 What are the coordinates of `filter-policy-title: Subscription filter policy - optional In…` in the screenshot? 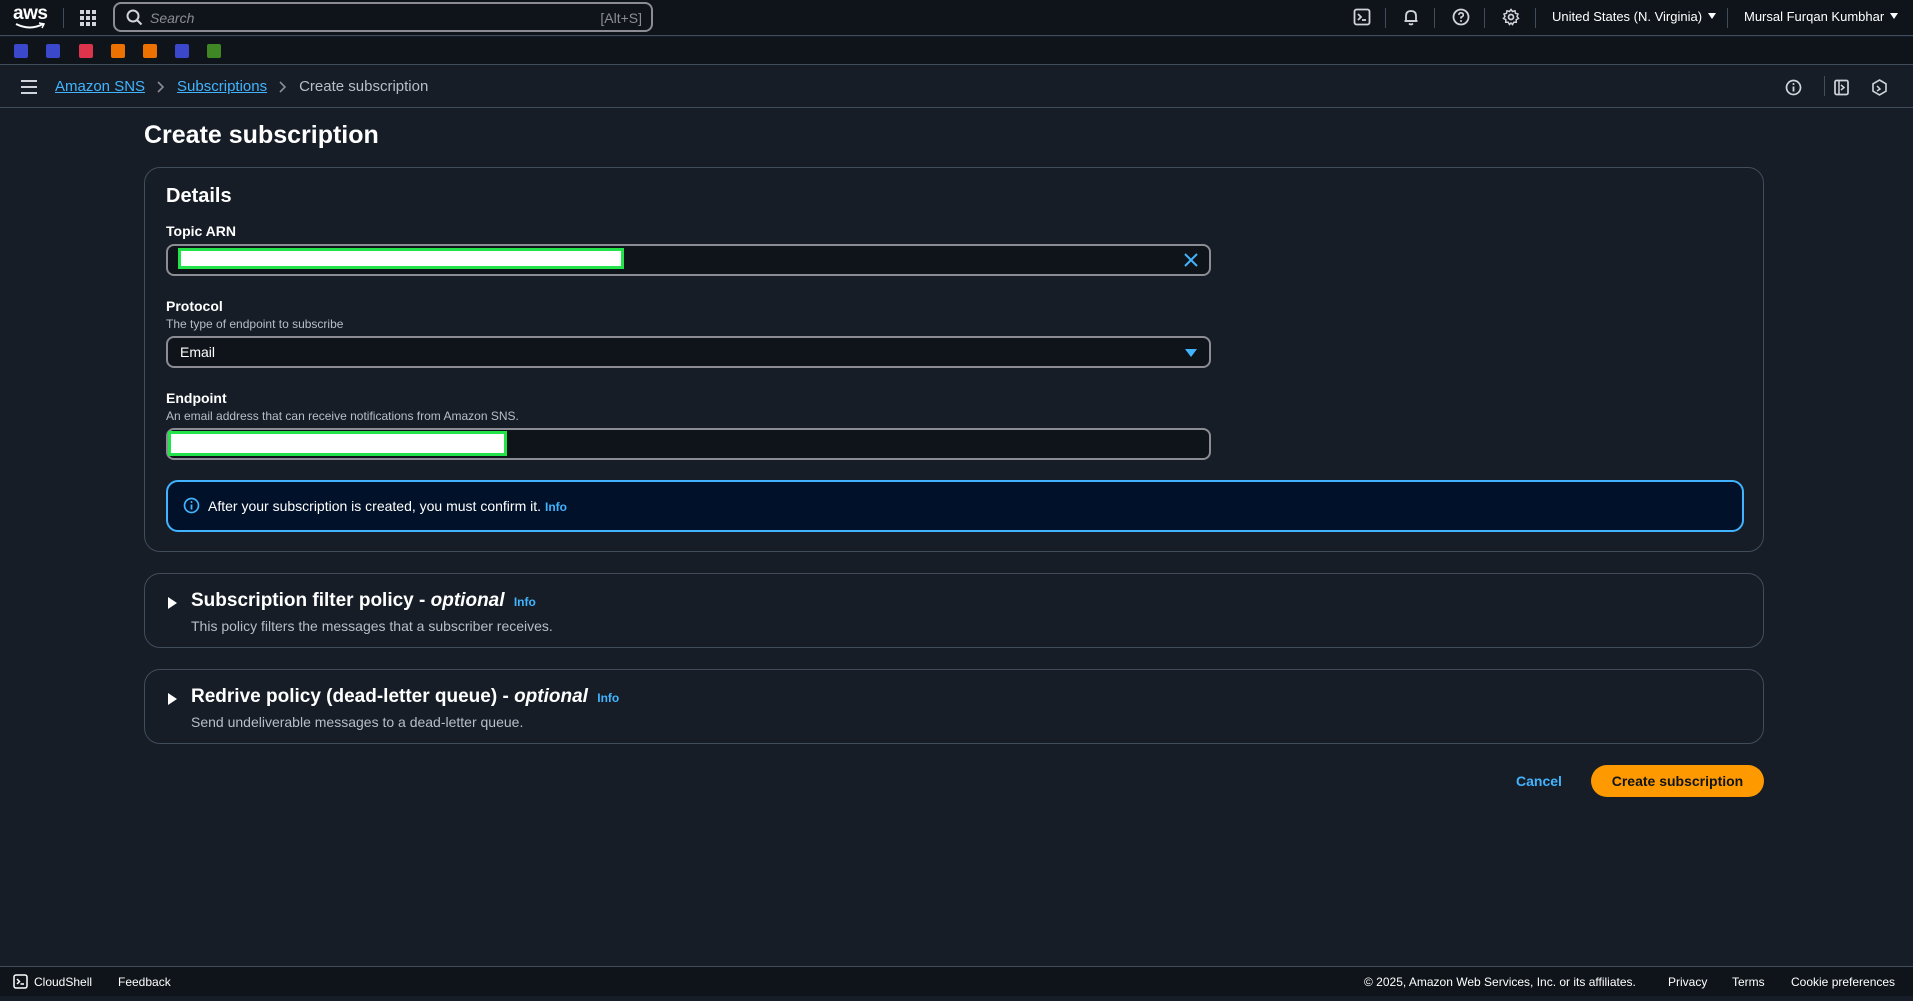 It's located at (363, 601).